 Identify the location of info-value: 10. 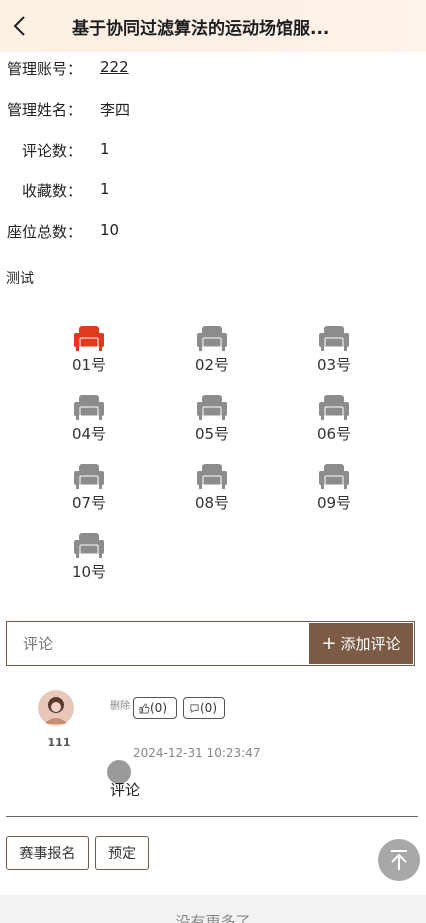
(110, 230).